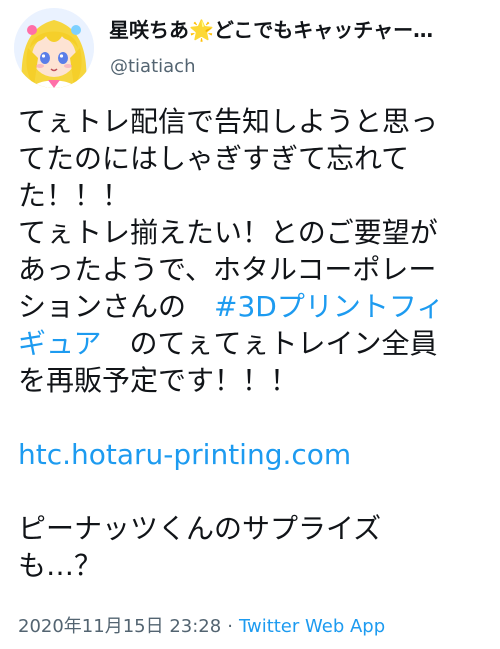 This screenshot has width=500, height=649. Describe the element at coordinates (149, 30) in the screenshot. I see `display-name-text: 星咲ちあ` at that location.